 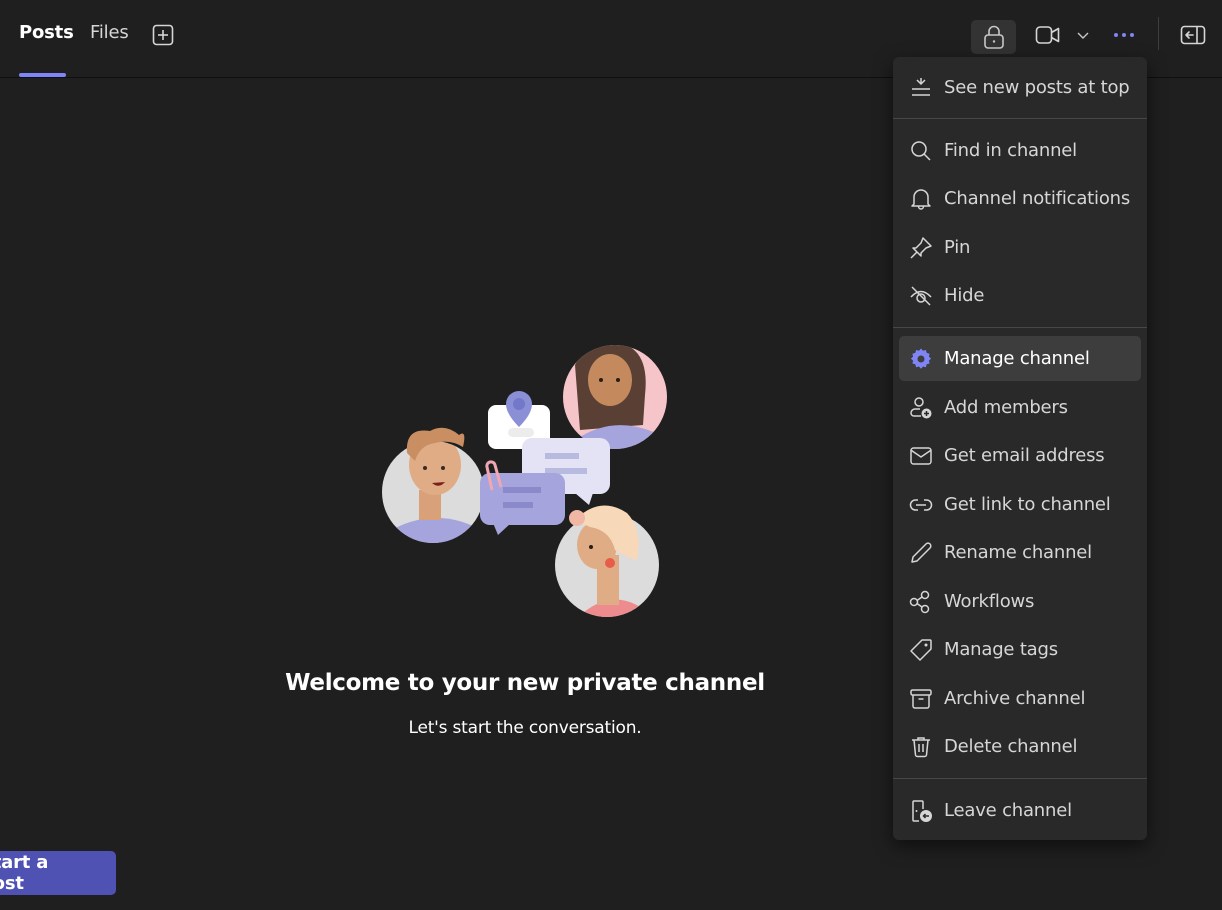 I want to click on menu-item-get-email-address: Get email address, so click(x=1020, y=455).